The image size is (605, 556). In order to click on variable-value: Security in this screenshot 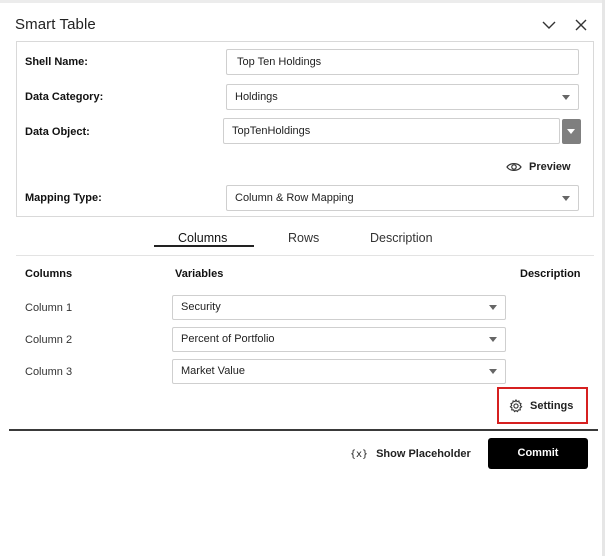, I will do `click(201, 307)`.